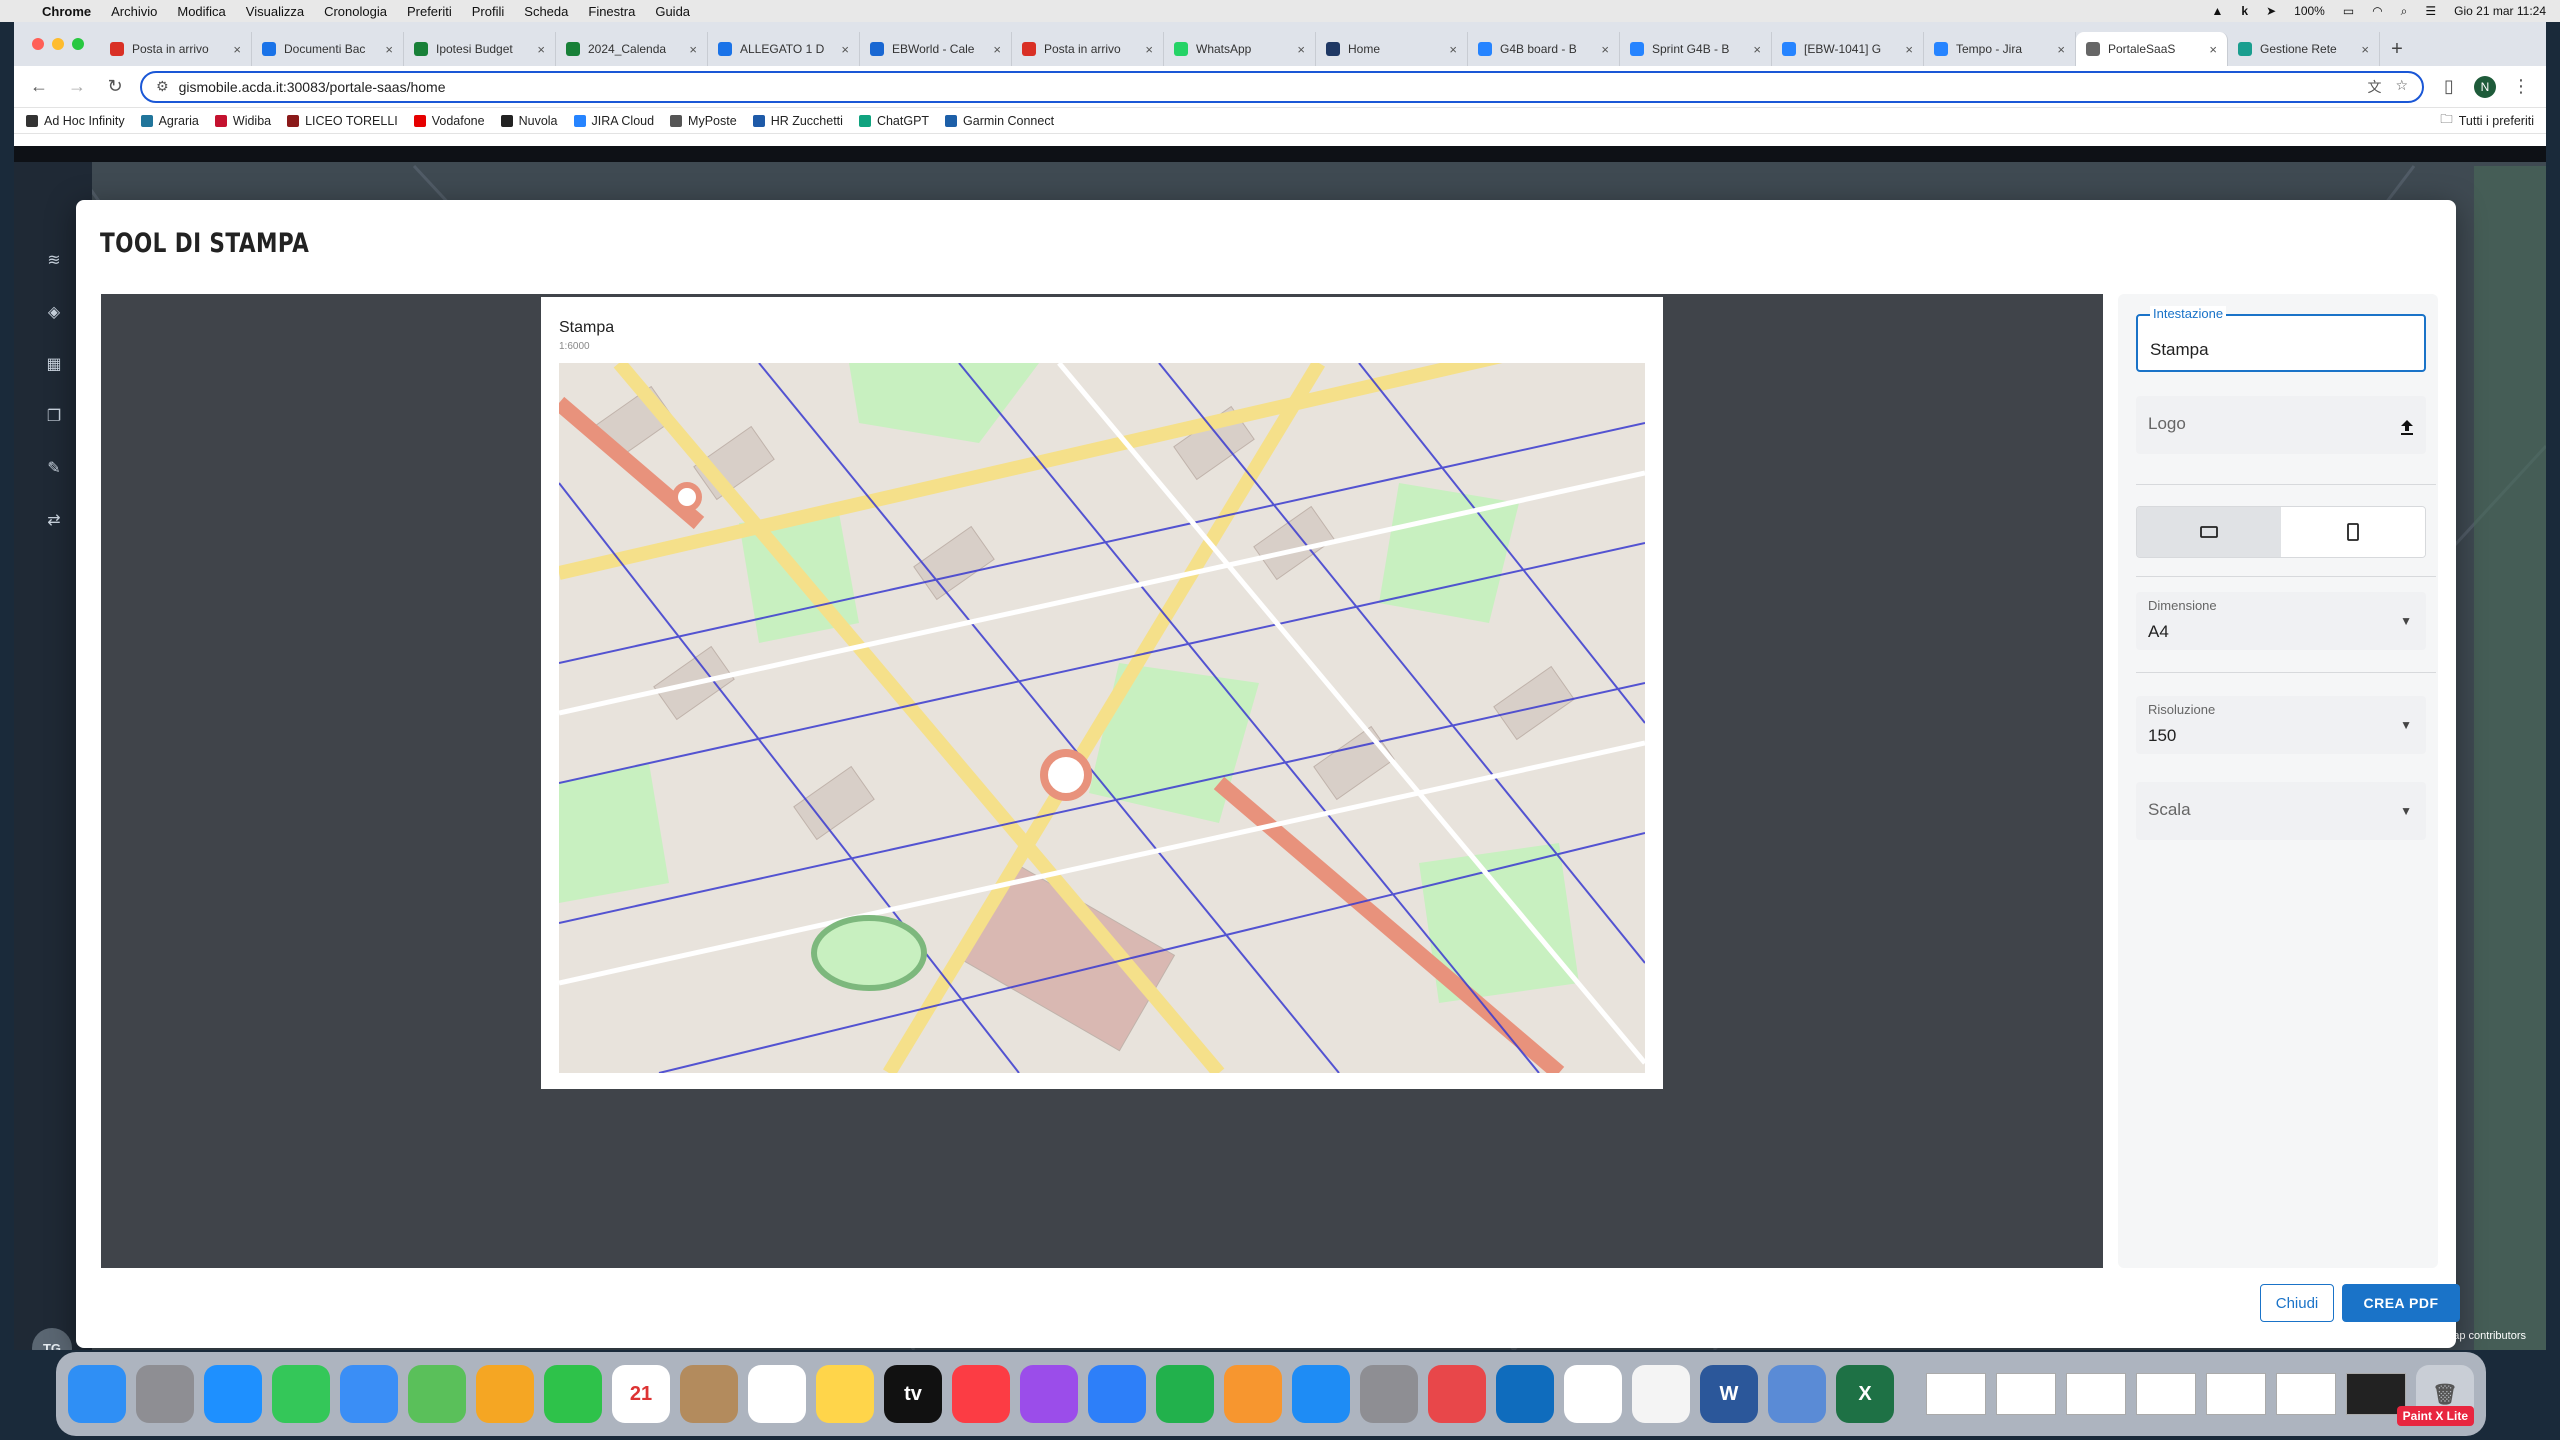 The height and width of the screenshot is (1440, 2560). What do you see at coordinates (2281, 425) in the screenshot?
I see `logo-field: Logo` at bounding box center [2281, 425].